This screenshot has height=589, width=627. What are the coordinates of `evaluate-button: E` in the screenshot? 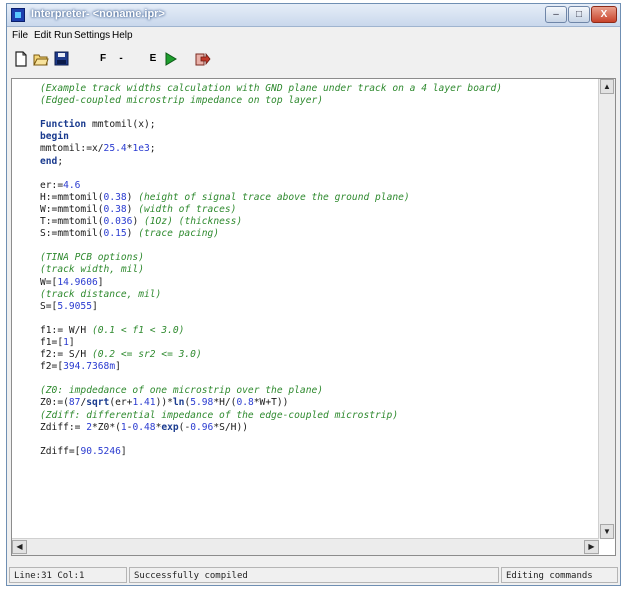 It's located at (153, 59).